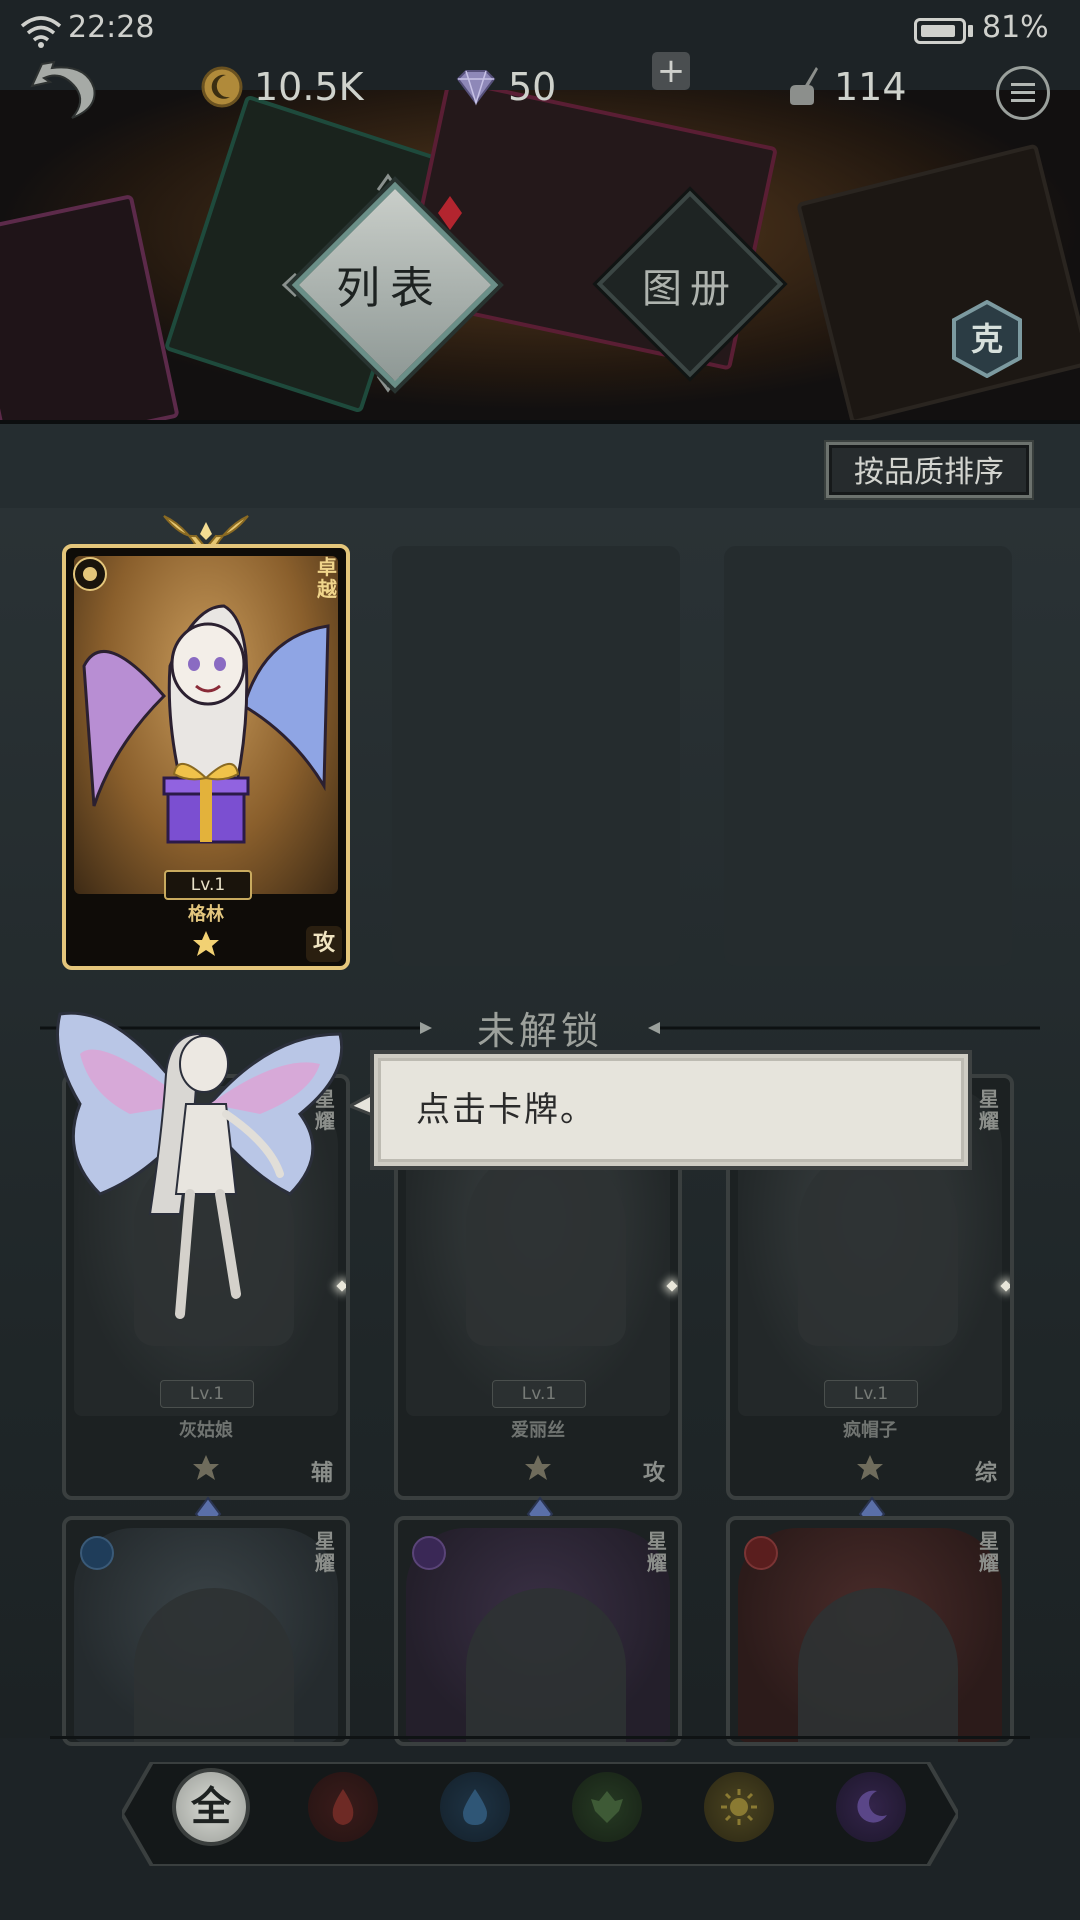 This screenshot has height=1920, width=1080. What do you see at coordinates (206, 914) in the screenshot?
I see `card-name: 格林` at bounding box center [206, 914].